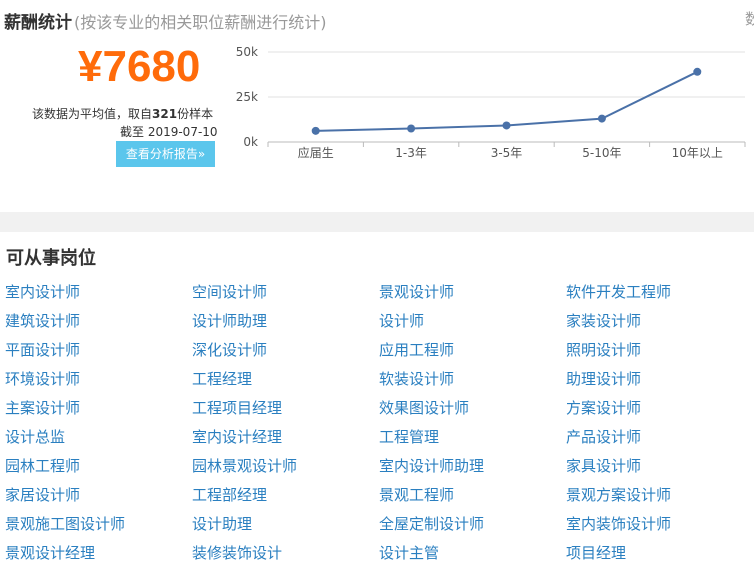 The width and height of the screenshot is (754, 568). I want to click on job-link: 深化设计师, so click(229, 349).